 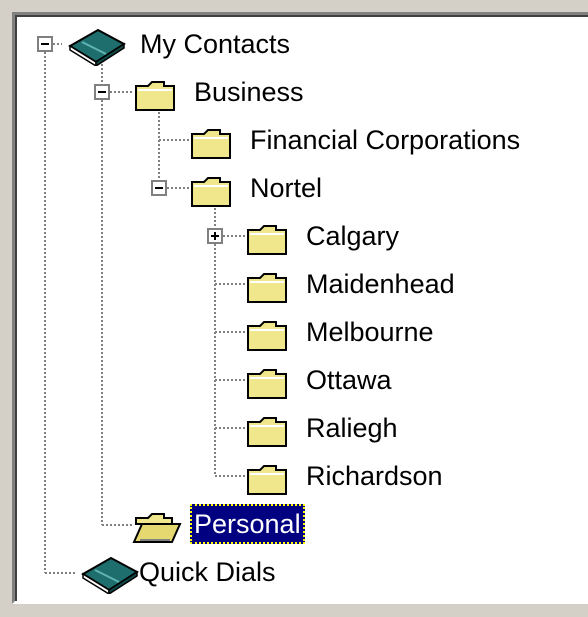 I want to click on tree-node-maidenhead: Maidenhead, so click(x=364, y=286).